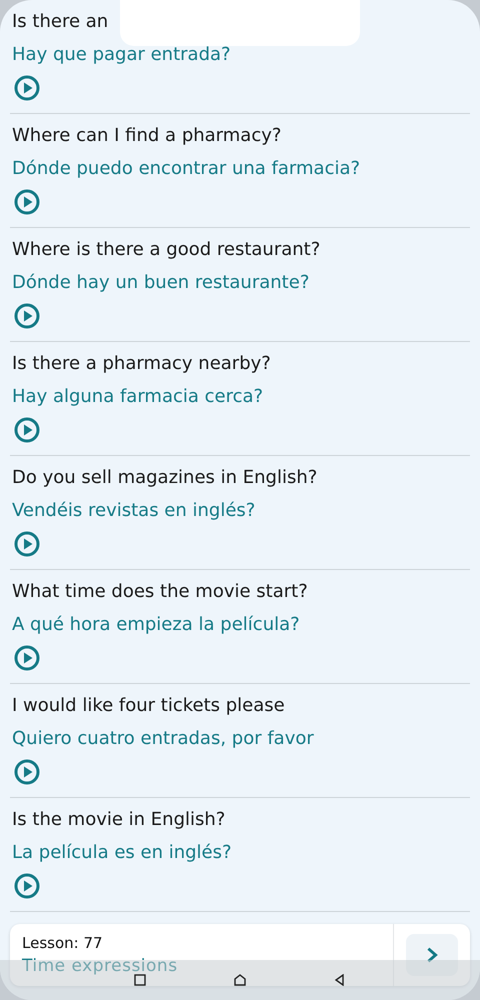  Describe the element at coordinates (122, 853) in the screenshot. I see `spanish-phrase: La película es en inglés?` at that location.